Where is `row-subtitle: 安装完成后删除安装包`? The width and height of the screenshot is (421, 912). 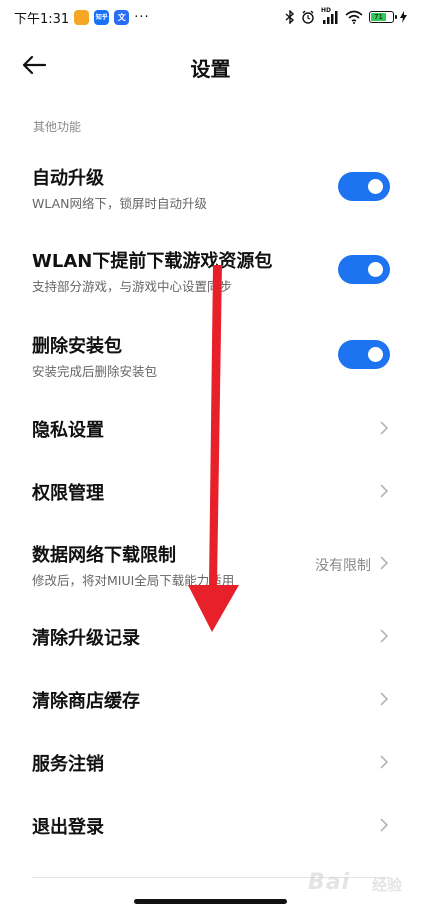 row-subtitle: 安装完成后删除安装包 is located at coordinates (95, 371).